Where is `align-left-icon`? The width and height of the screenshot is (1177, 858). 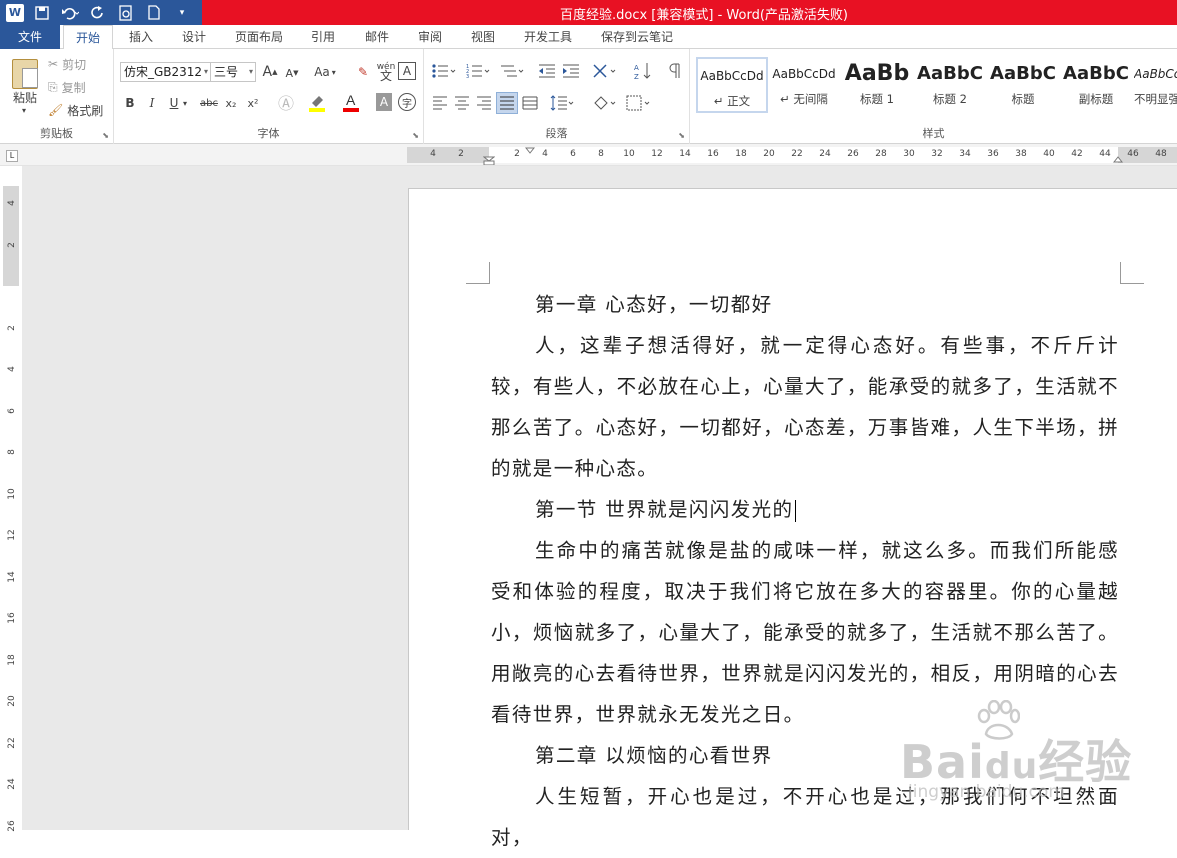 align-left-icon is located at coordinates (440, 103).